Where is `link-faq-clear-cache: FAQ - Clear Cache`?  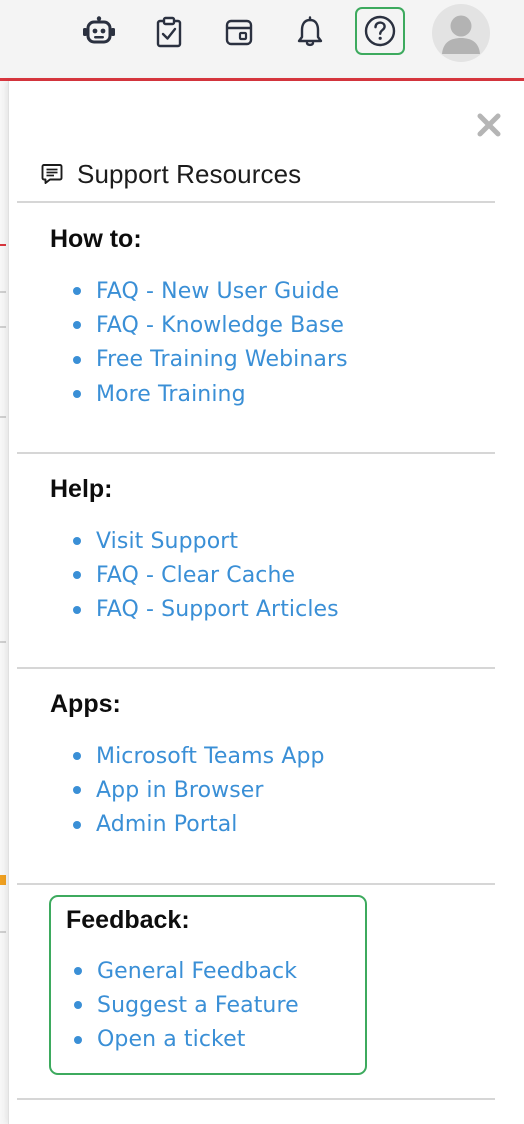 link-faq-clear-cache: FAQ - Clear Cache is located at coordinates (195, 575).